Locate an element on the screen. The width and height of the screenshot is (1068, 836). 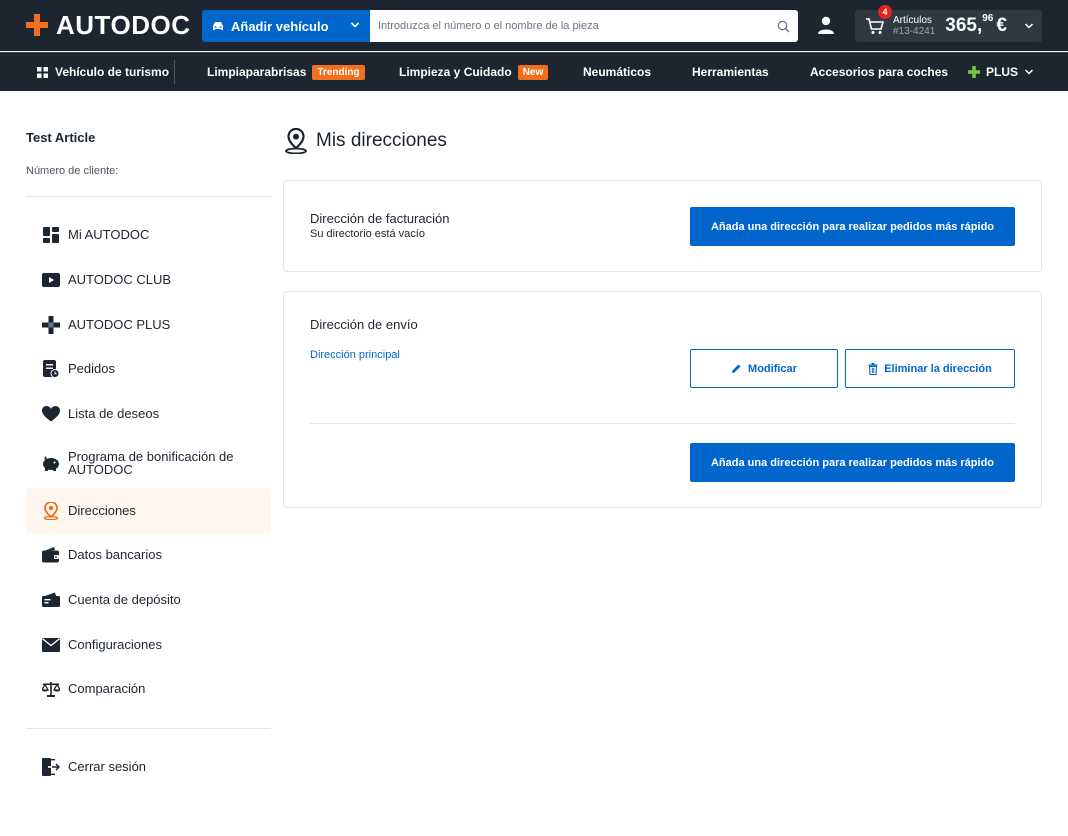
sidebar-item-bonus-program: Programa de bonificación de AUTODOC is located at coordinates (148, 462).